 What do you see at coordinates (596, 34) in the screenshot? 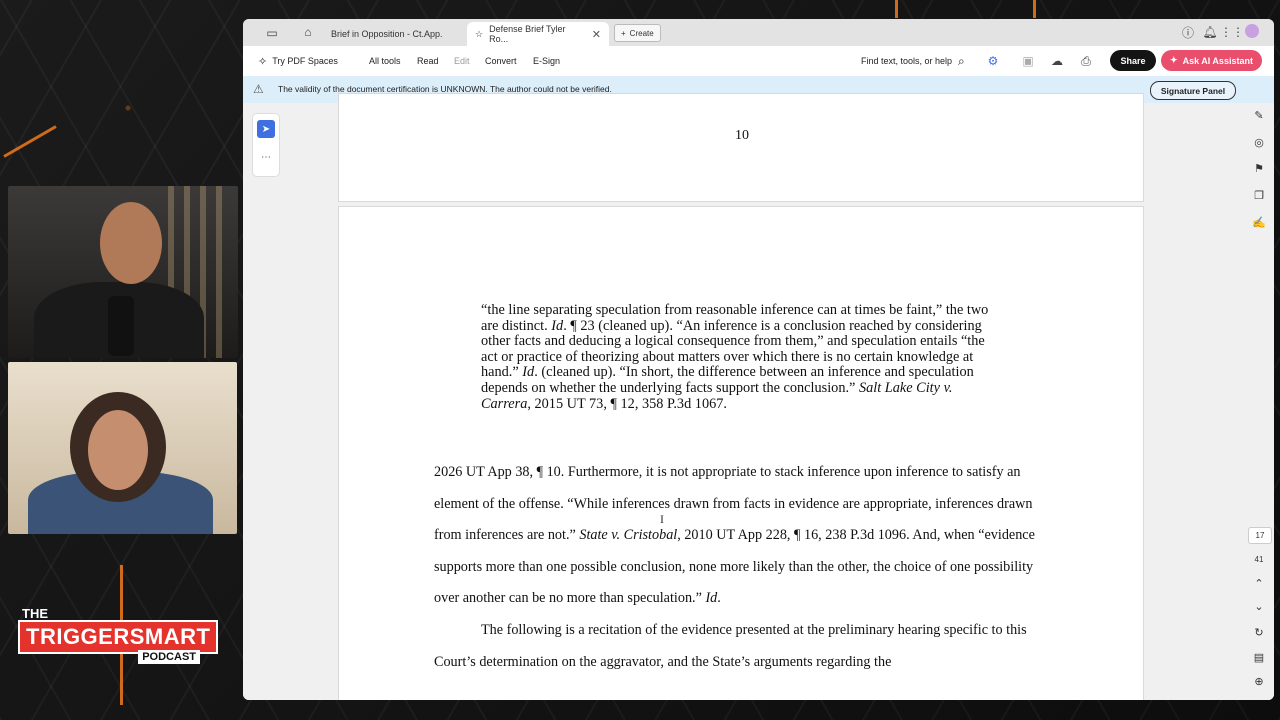
I see `close-tab-icon: ✕` at bounding box center [596, 34].